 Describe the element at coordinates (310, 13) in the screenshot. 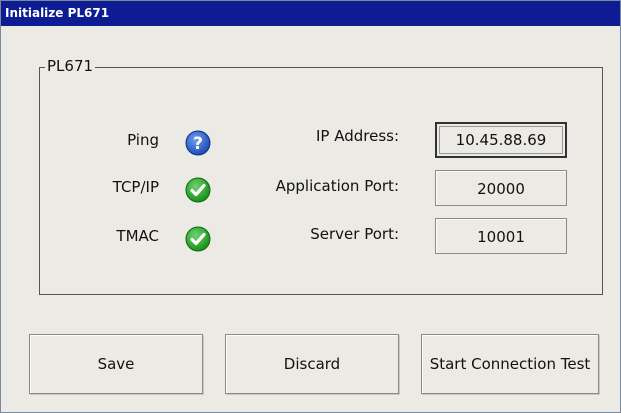

I see `title-bar: Initialize PL671` at that location.